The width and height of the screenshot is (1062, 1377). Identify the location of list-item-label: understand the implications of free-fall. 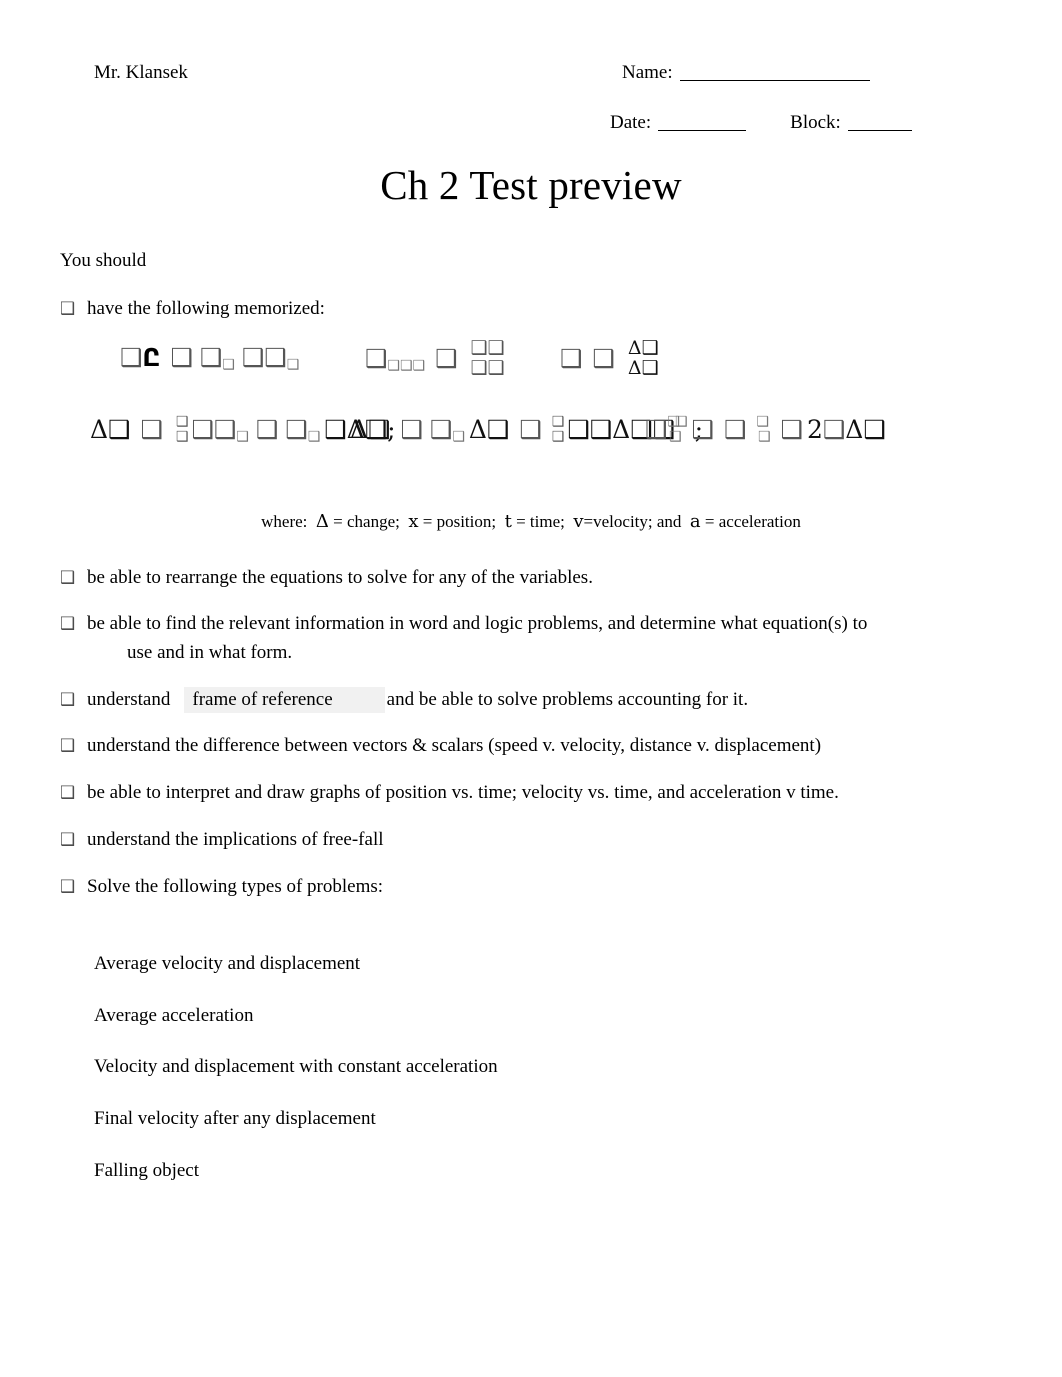
(235, 839).